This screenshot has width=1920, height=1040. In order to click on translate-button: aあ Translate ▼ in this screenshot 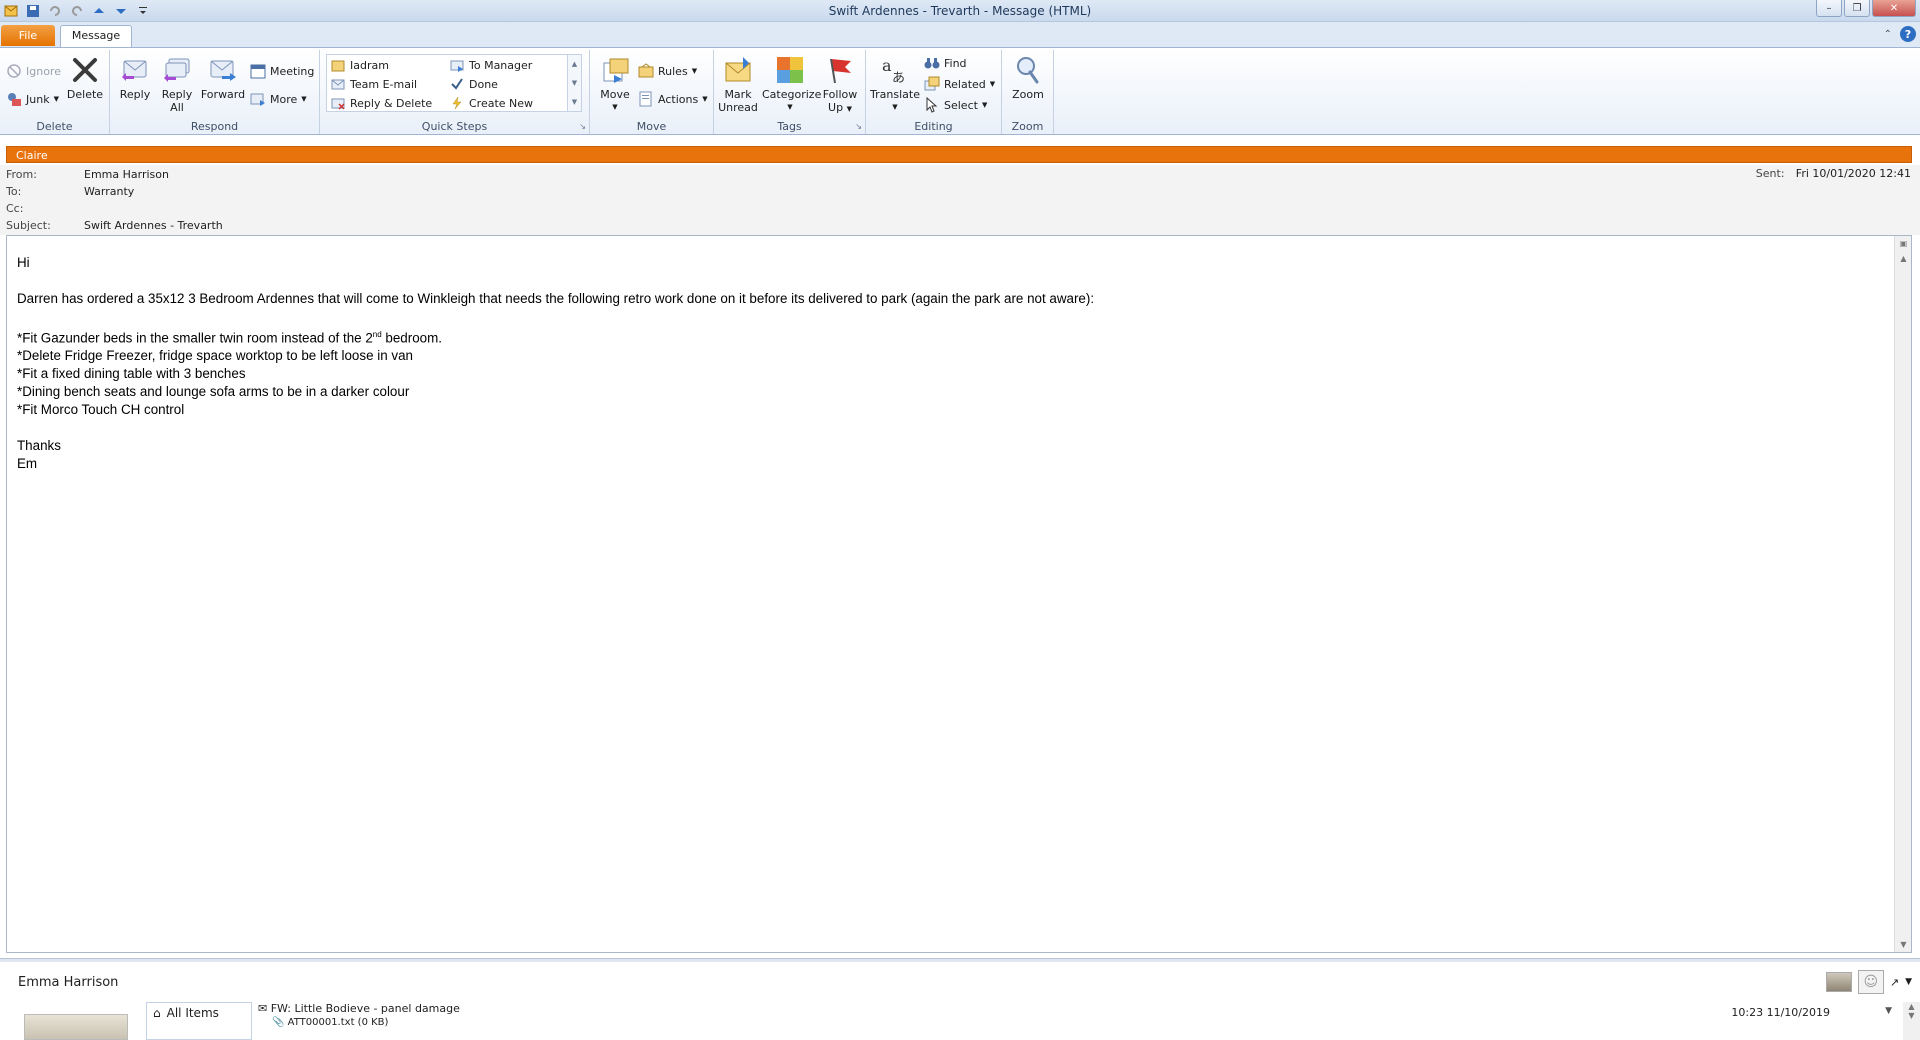, I will do `click(895, 84)`.